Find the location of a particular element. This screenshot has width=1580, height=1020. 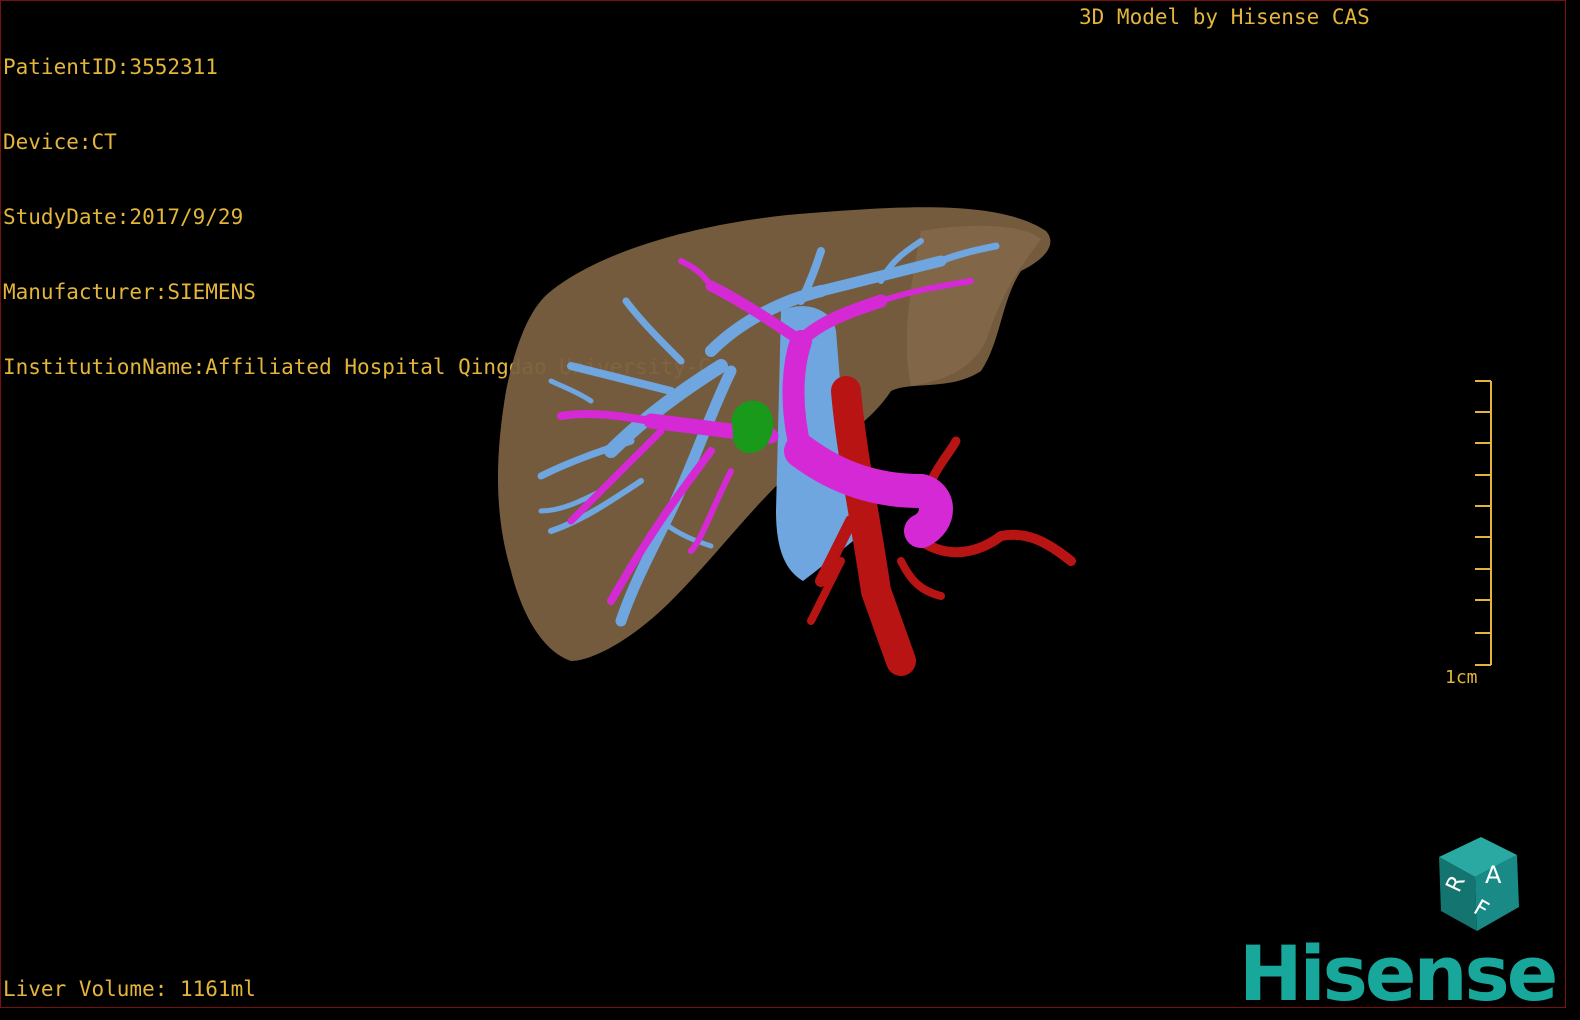

patient-id: PatientID:3552311 is located at coordinates (110, 67).